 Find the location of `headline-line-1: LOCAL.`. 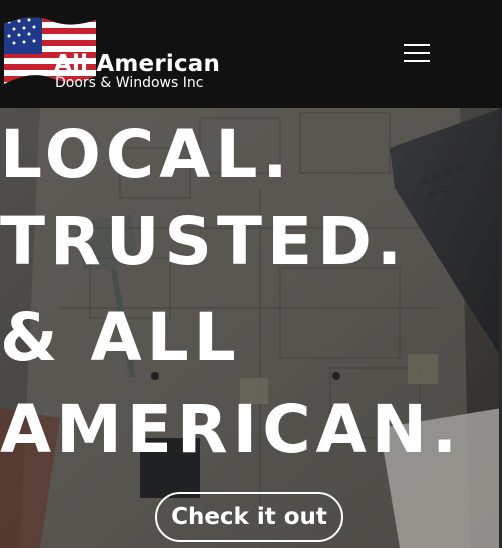

headline-line-1: LOCAL. is located at coordinates (146, 154).